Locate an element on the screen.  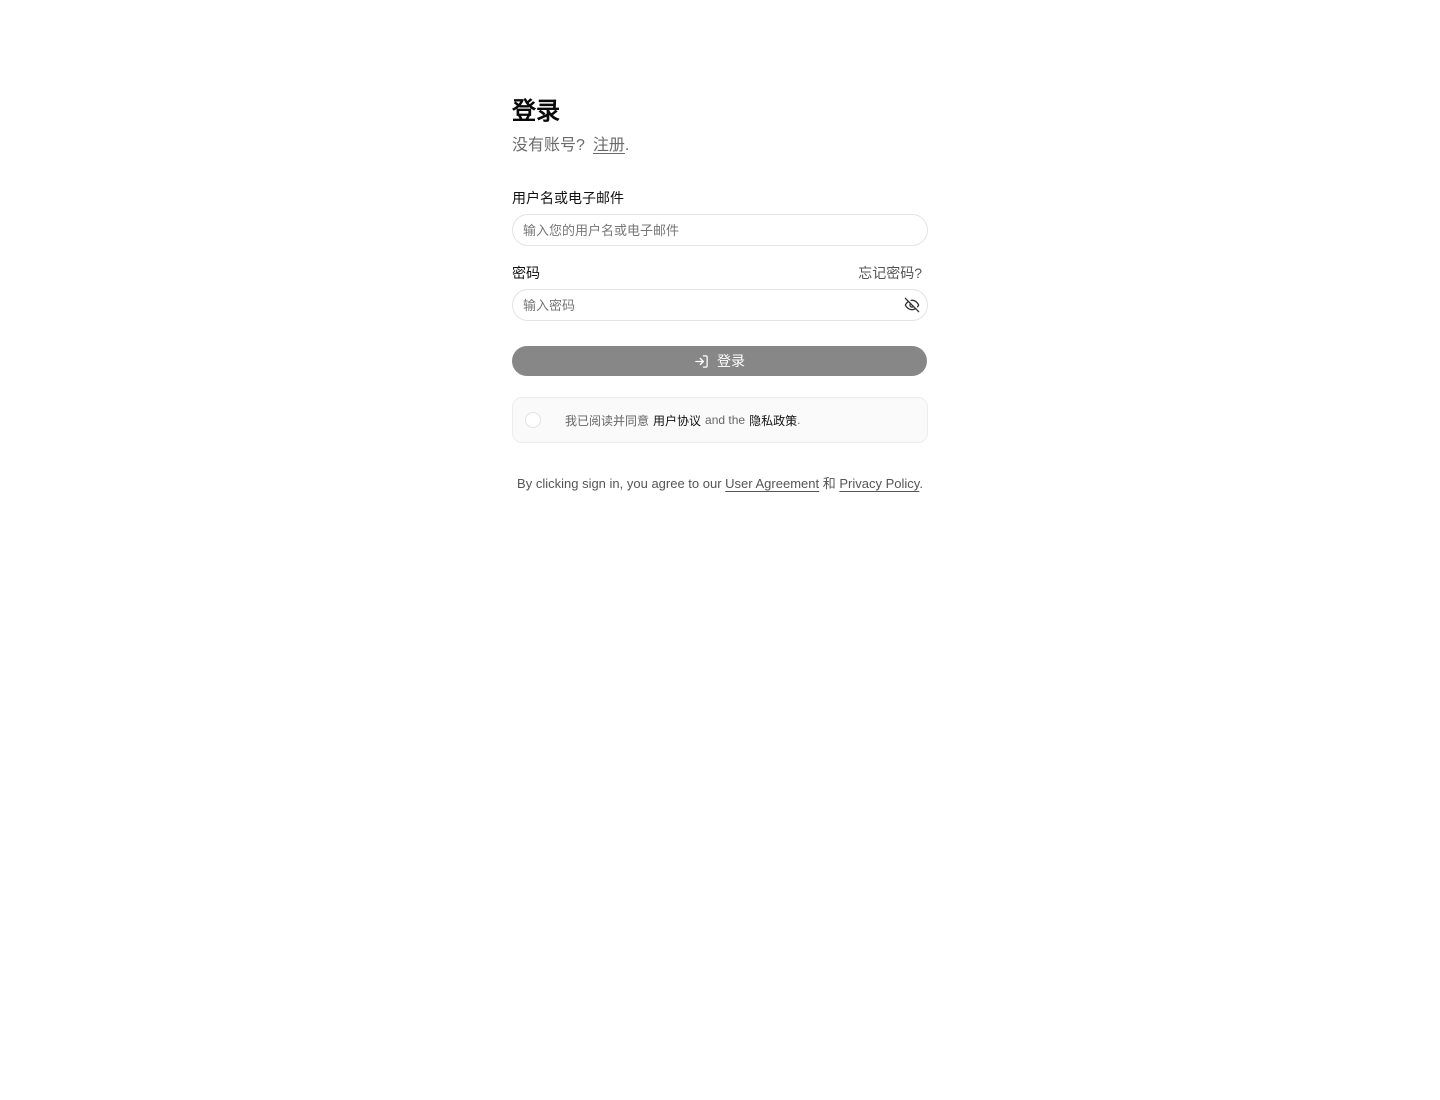
password-input is located at coordinates (720, 305).